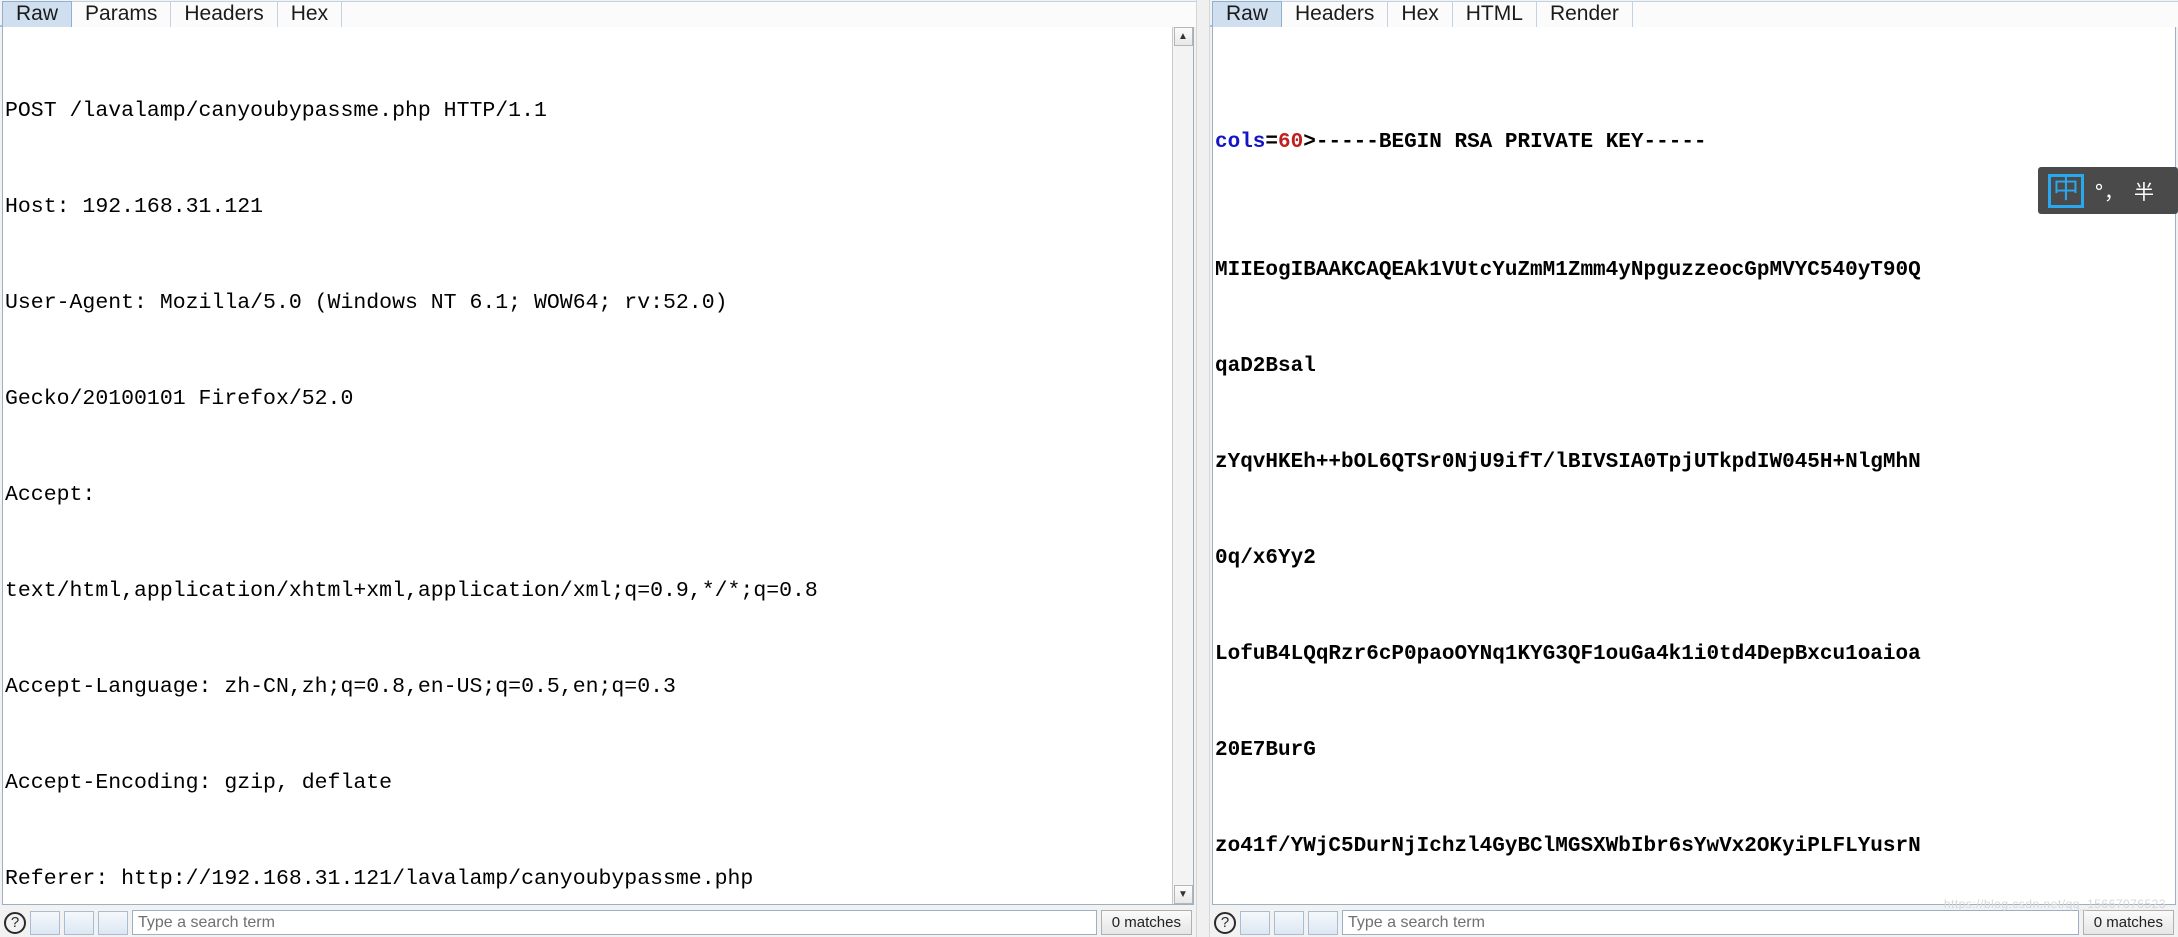 This screenshot has width=2178, height=937. What do you see at coordinates (50, 495) in the screenshot?
I see `request-line: Accept:` at bounding box center [50, 495].